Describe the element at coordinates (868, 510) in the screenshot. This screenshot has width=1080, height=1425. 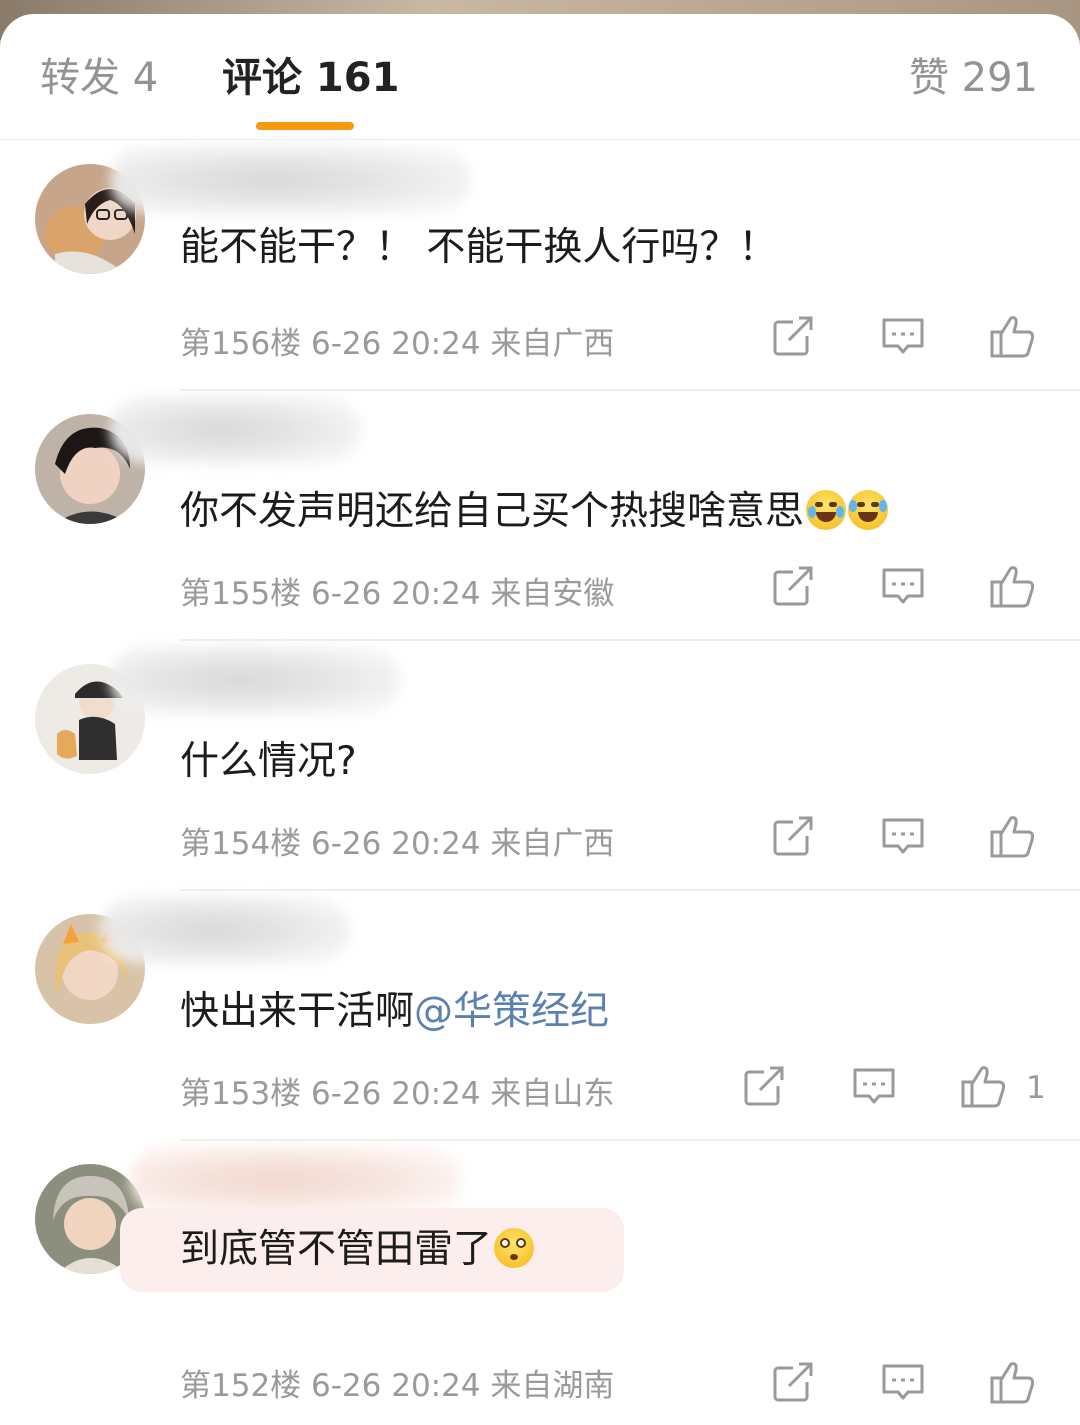
I see `laughing-emoji` at that location.